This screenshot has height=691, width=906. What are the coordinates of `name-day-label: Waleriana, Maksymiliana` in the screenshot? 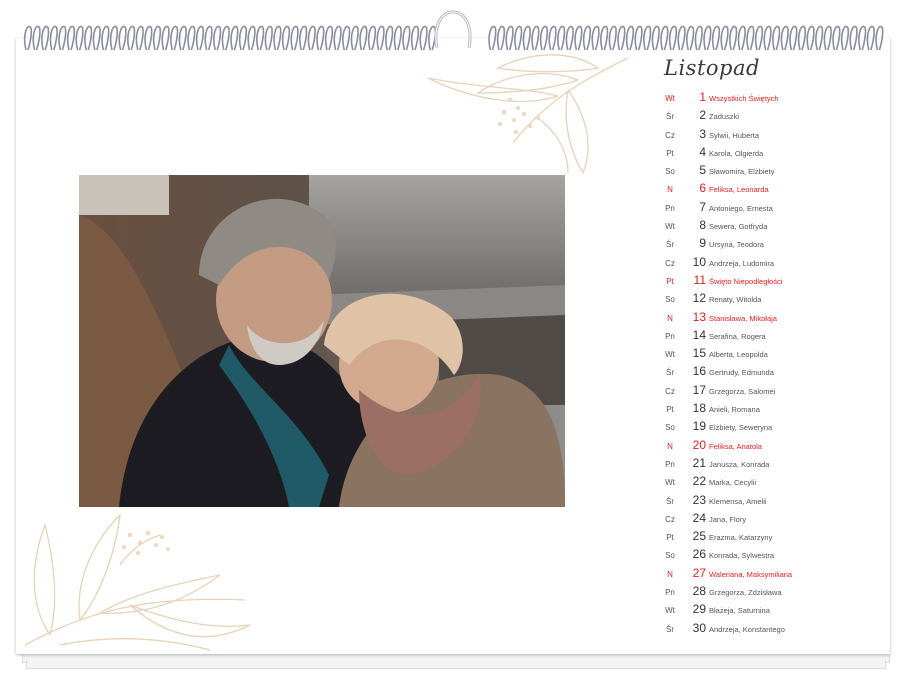 It's located at (751, 574).